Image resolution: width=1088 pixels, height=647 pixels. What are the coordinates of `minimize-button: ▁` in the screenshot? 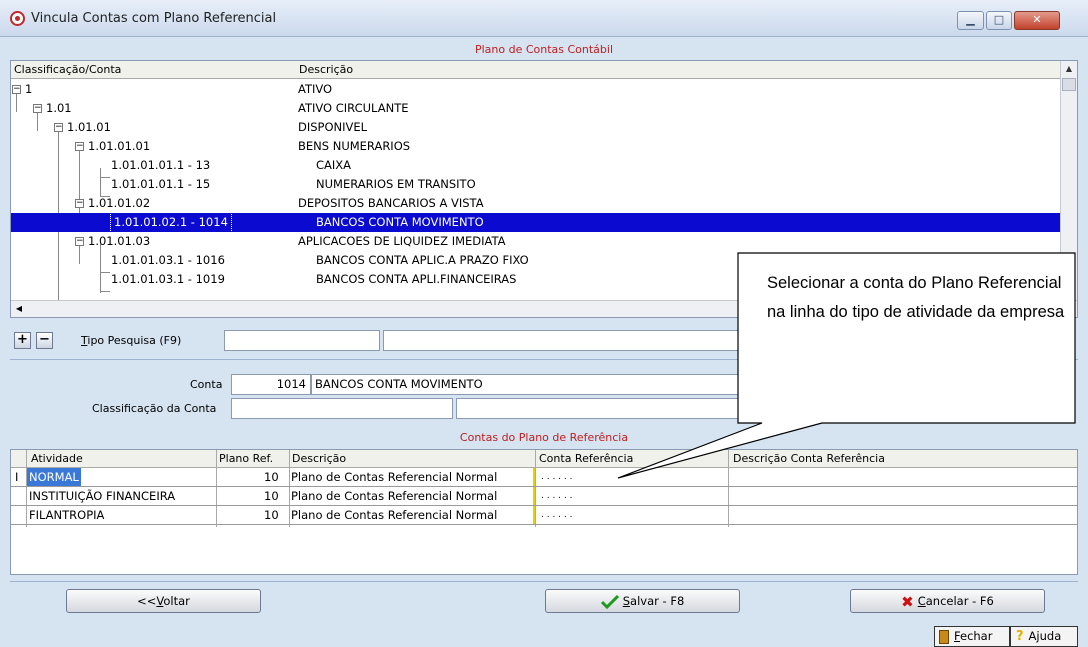 It's located at (970, 20).